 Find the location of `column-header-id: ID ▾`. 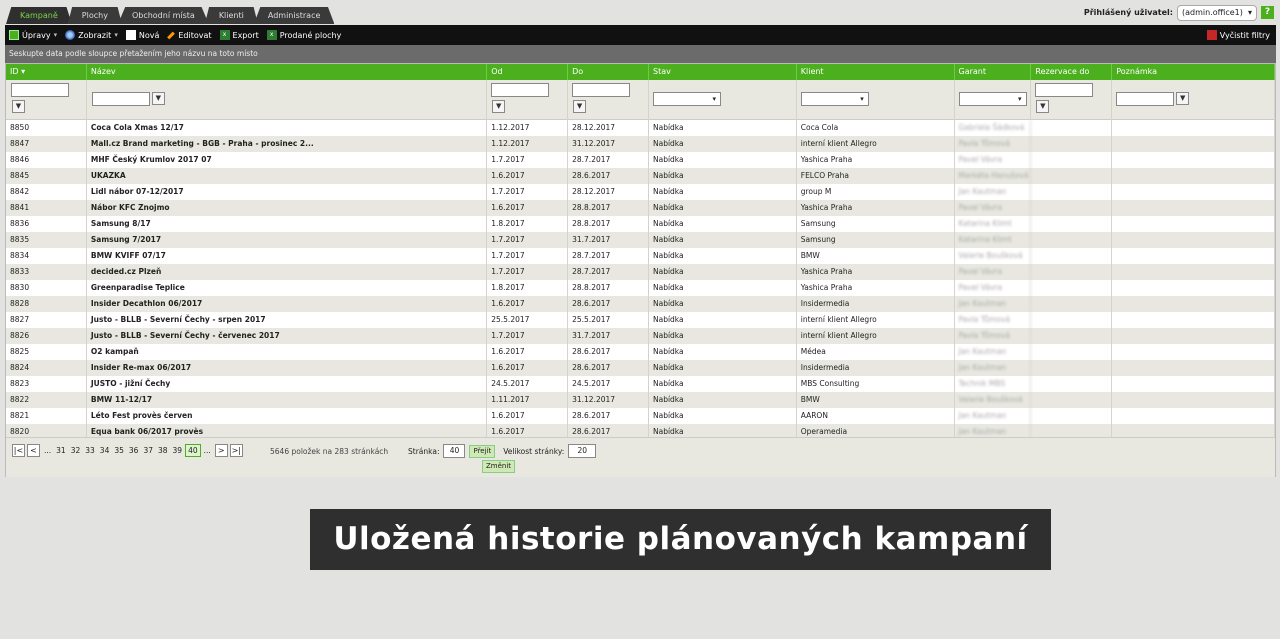

column-header-id: ID ▾ is located at coordinates (46, 72).